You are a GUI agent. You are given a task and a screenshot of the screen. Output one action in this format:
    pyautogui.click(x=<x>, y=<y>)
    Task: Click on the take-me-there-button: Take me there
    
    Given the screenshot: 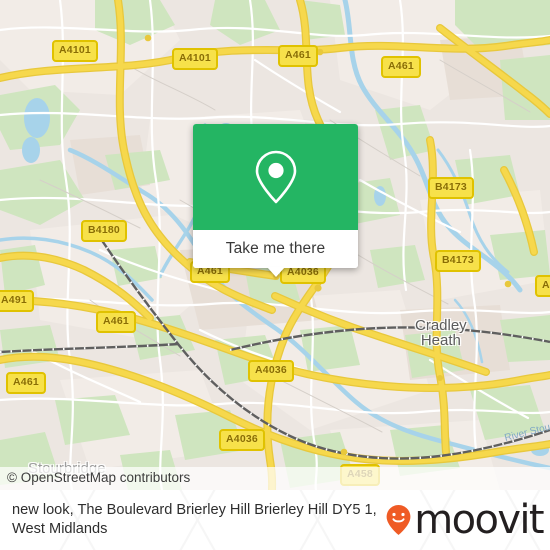 What is the action you would take?
    pyautogui.click(x=275, y=249)
    